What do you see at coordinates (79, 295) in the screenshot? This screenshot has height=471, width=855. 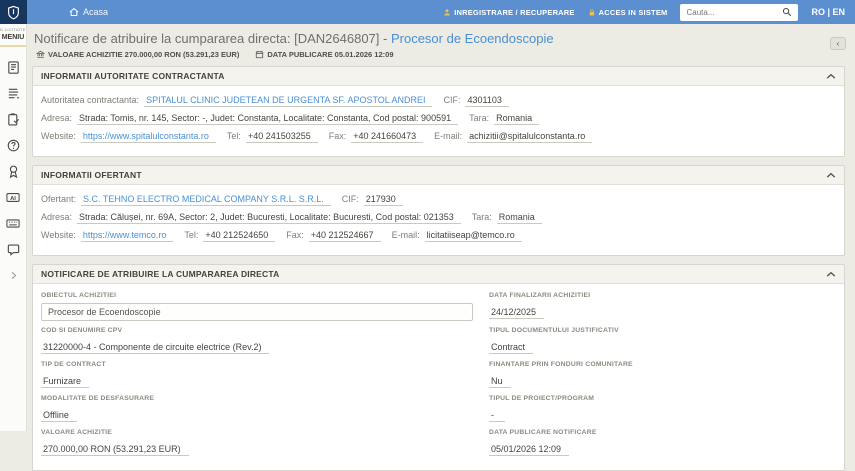 I see `field-label: OBIECTUL ACHIZITIEI` at bounding box center [79, 295].